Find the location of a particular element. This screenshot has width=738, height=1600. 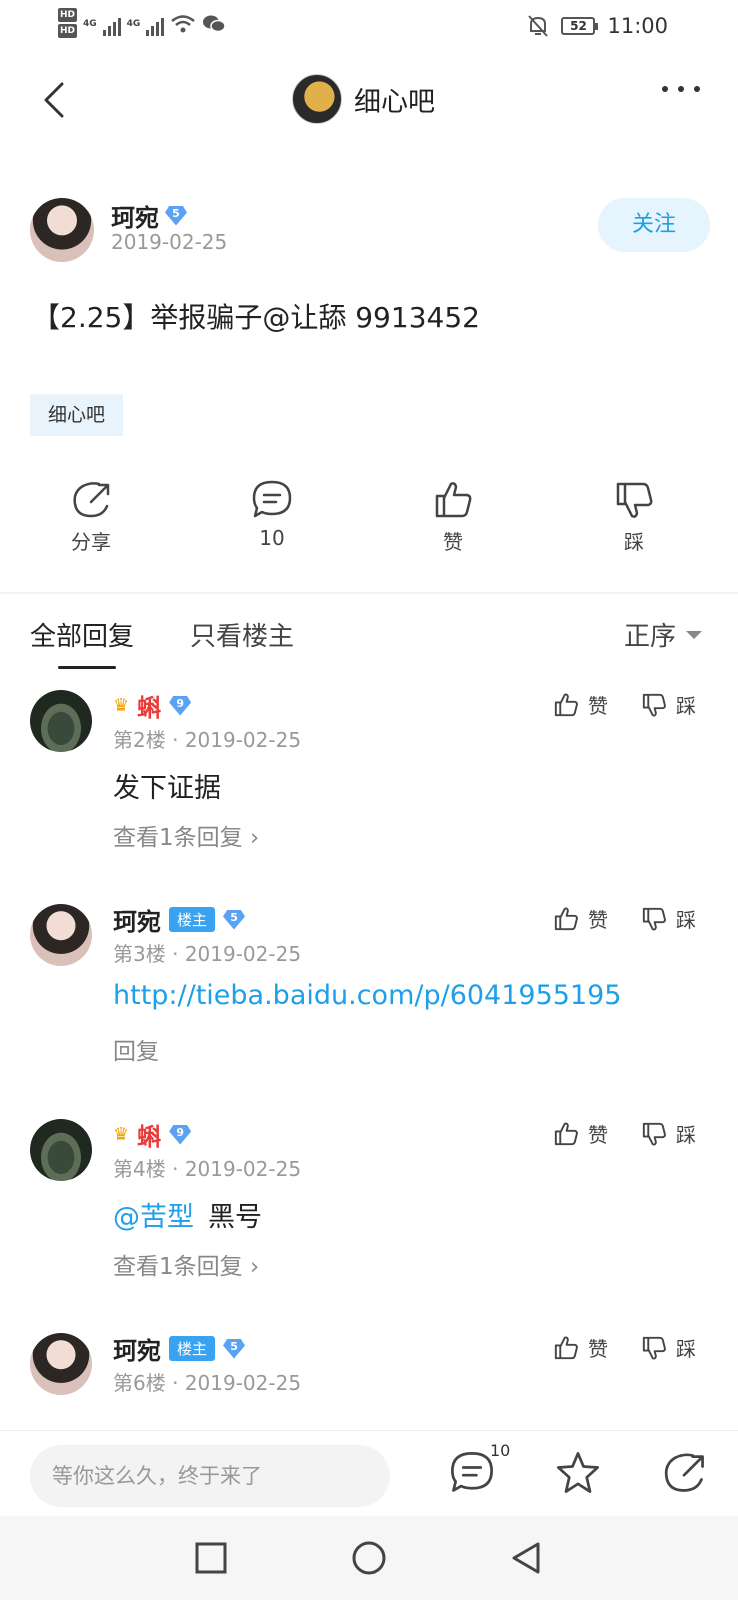

reply-link: http://tieba.baidu.com/p/6041955195 is located at coordinates (367, 995).